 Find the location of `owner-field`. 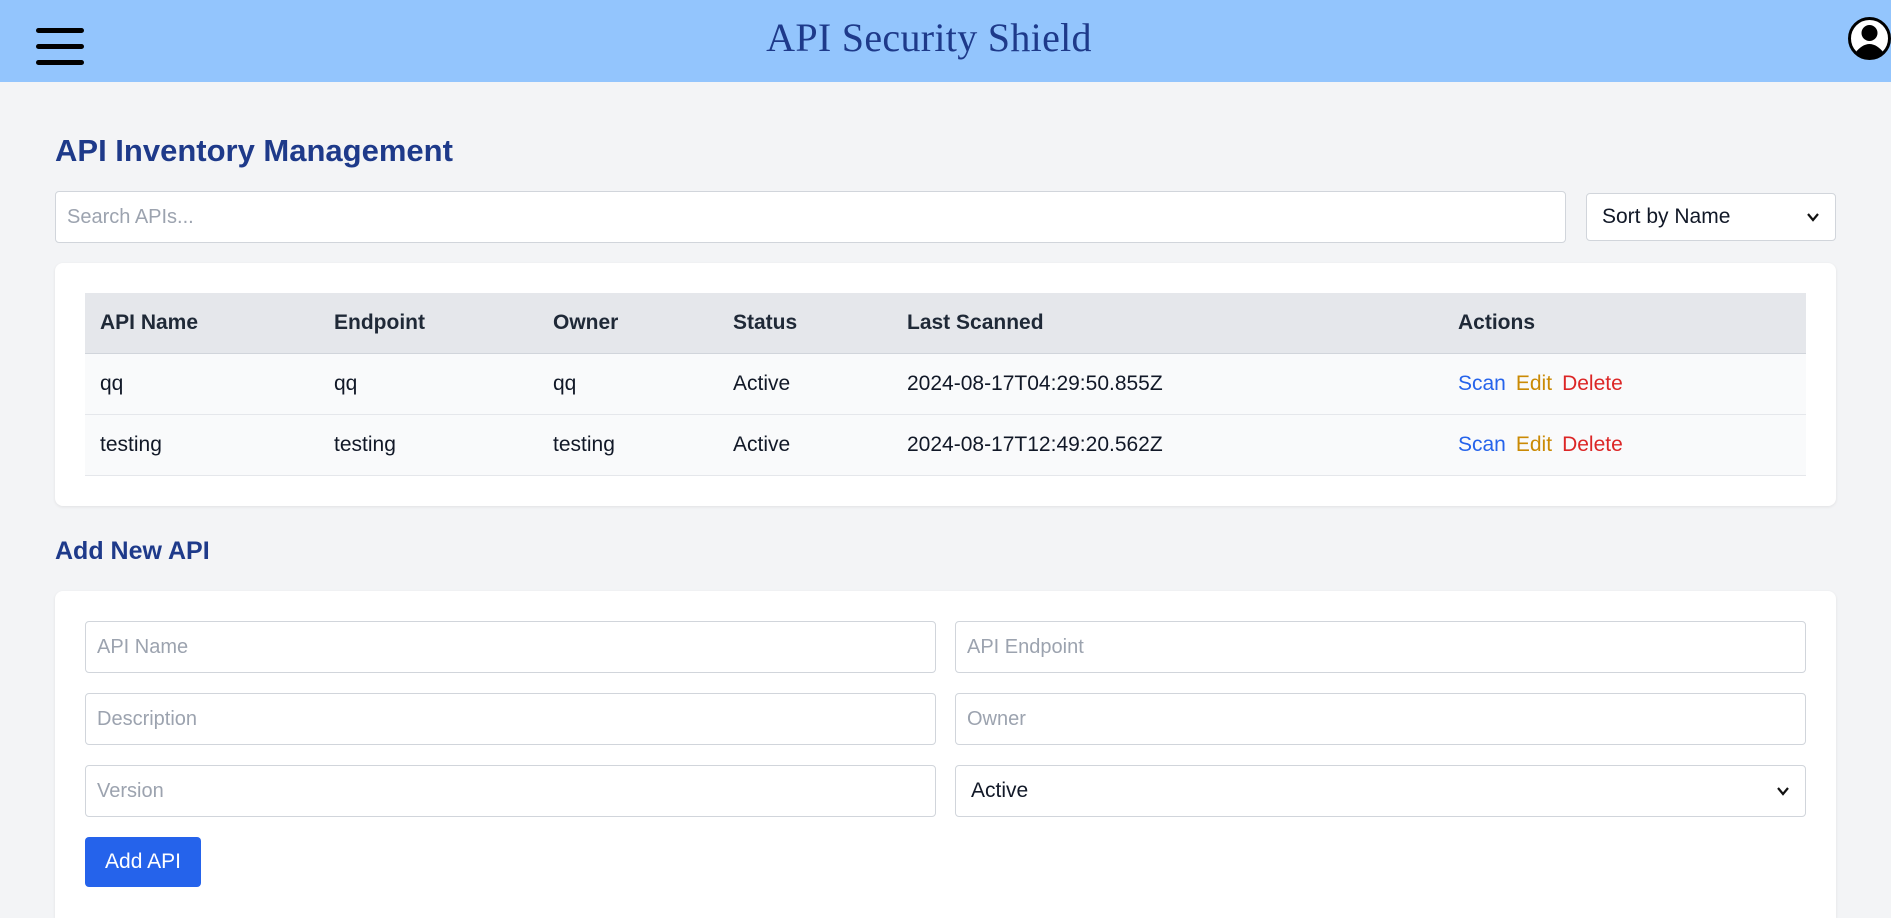

owner-field is located at coordinates (1380, 719).